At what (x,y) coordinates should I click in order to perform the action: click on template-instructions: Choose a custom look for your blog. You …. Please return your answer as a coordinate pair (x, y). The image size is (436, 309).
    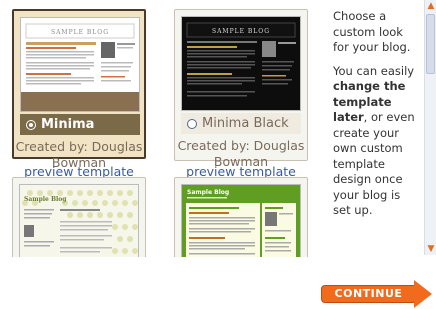
    Looking at the image, I should click on (377, 118).